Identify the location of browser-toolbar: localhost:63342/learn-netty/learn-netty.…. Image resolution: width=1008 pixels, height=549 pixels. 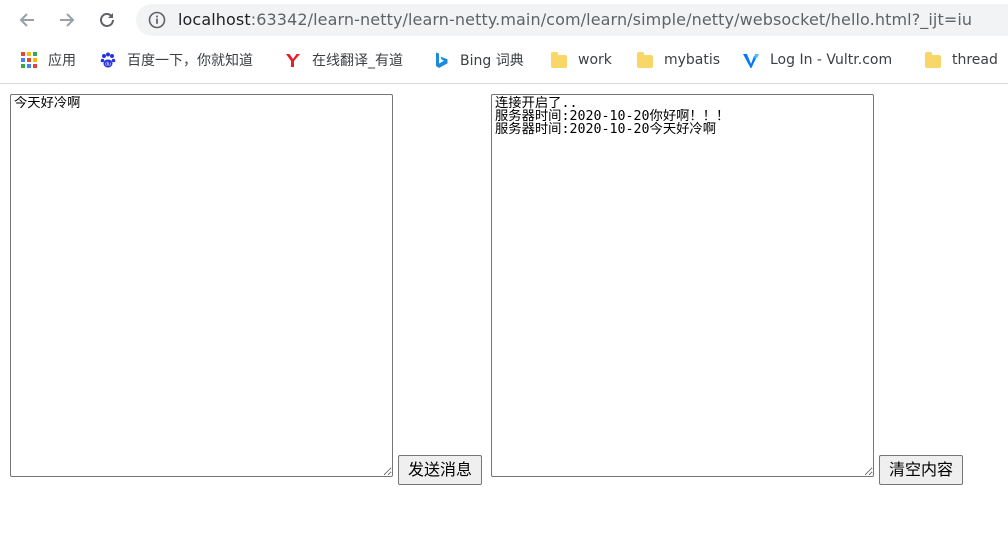
(504, 20).